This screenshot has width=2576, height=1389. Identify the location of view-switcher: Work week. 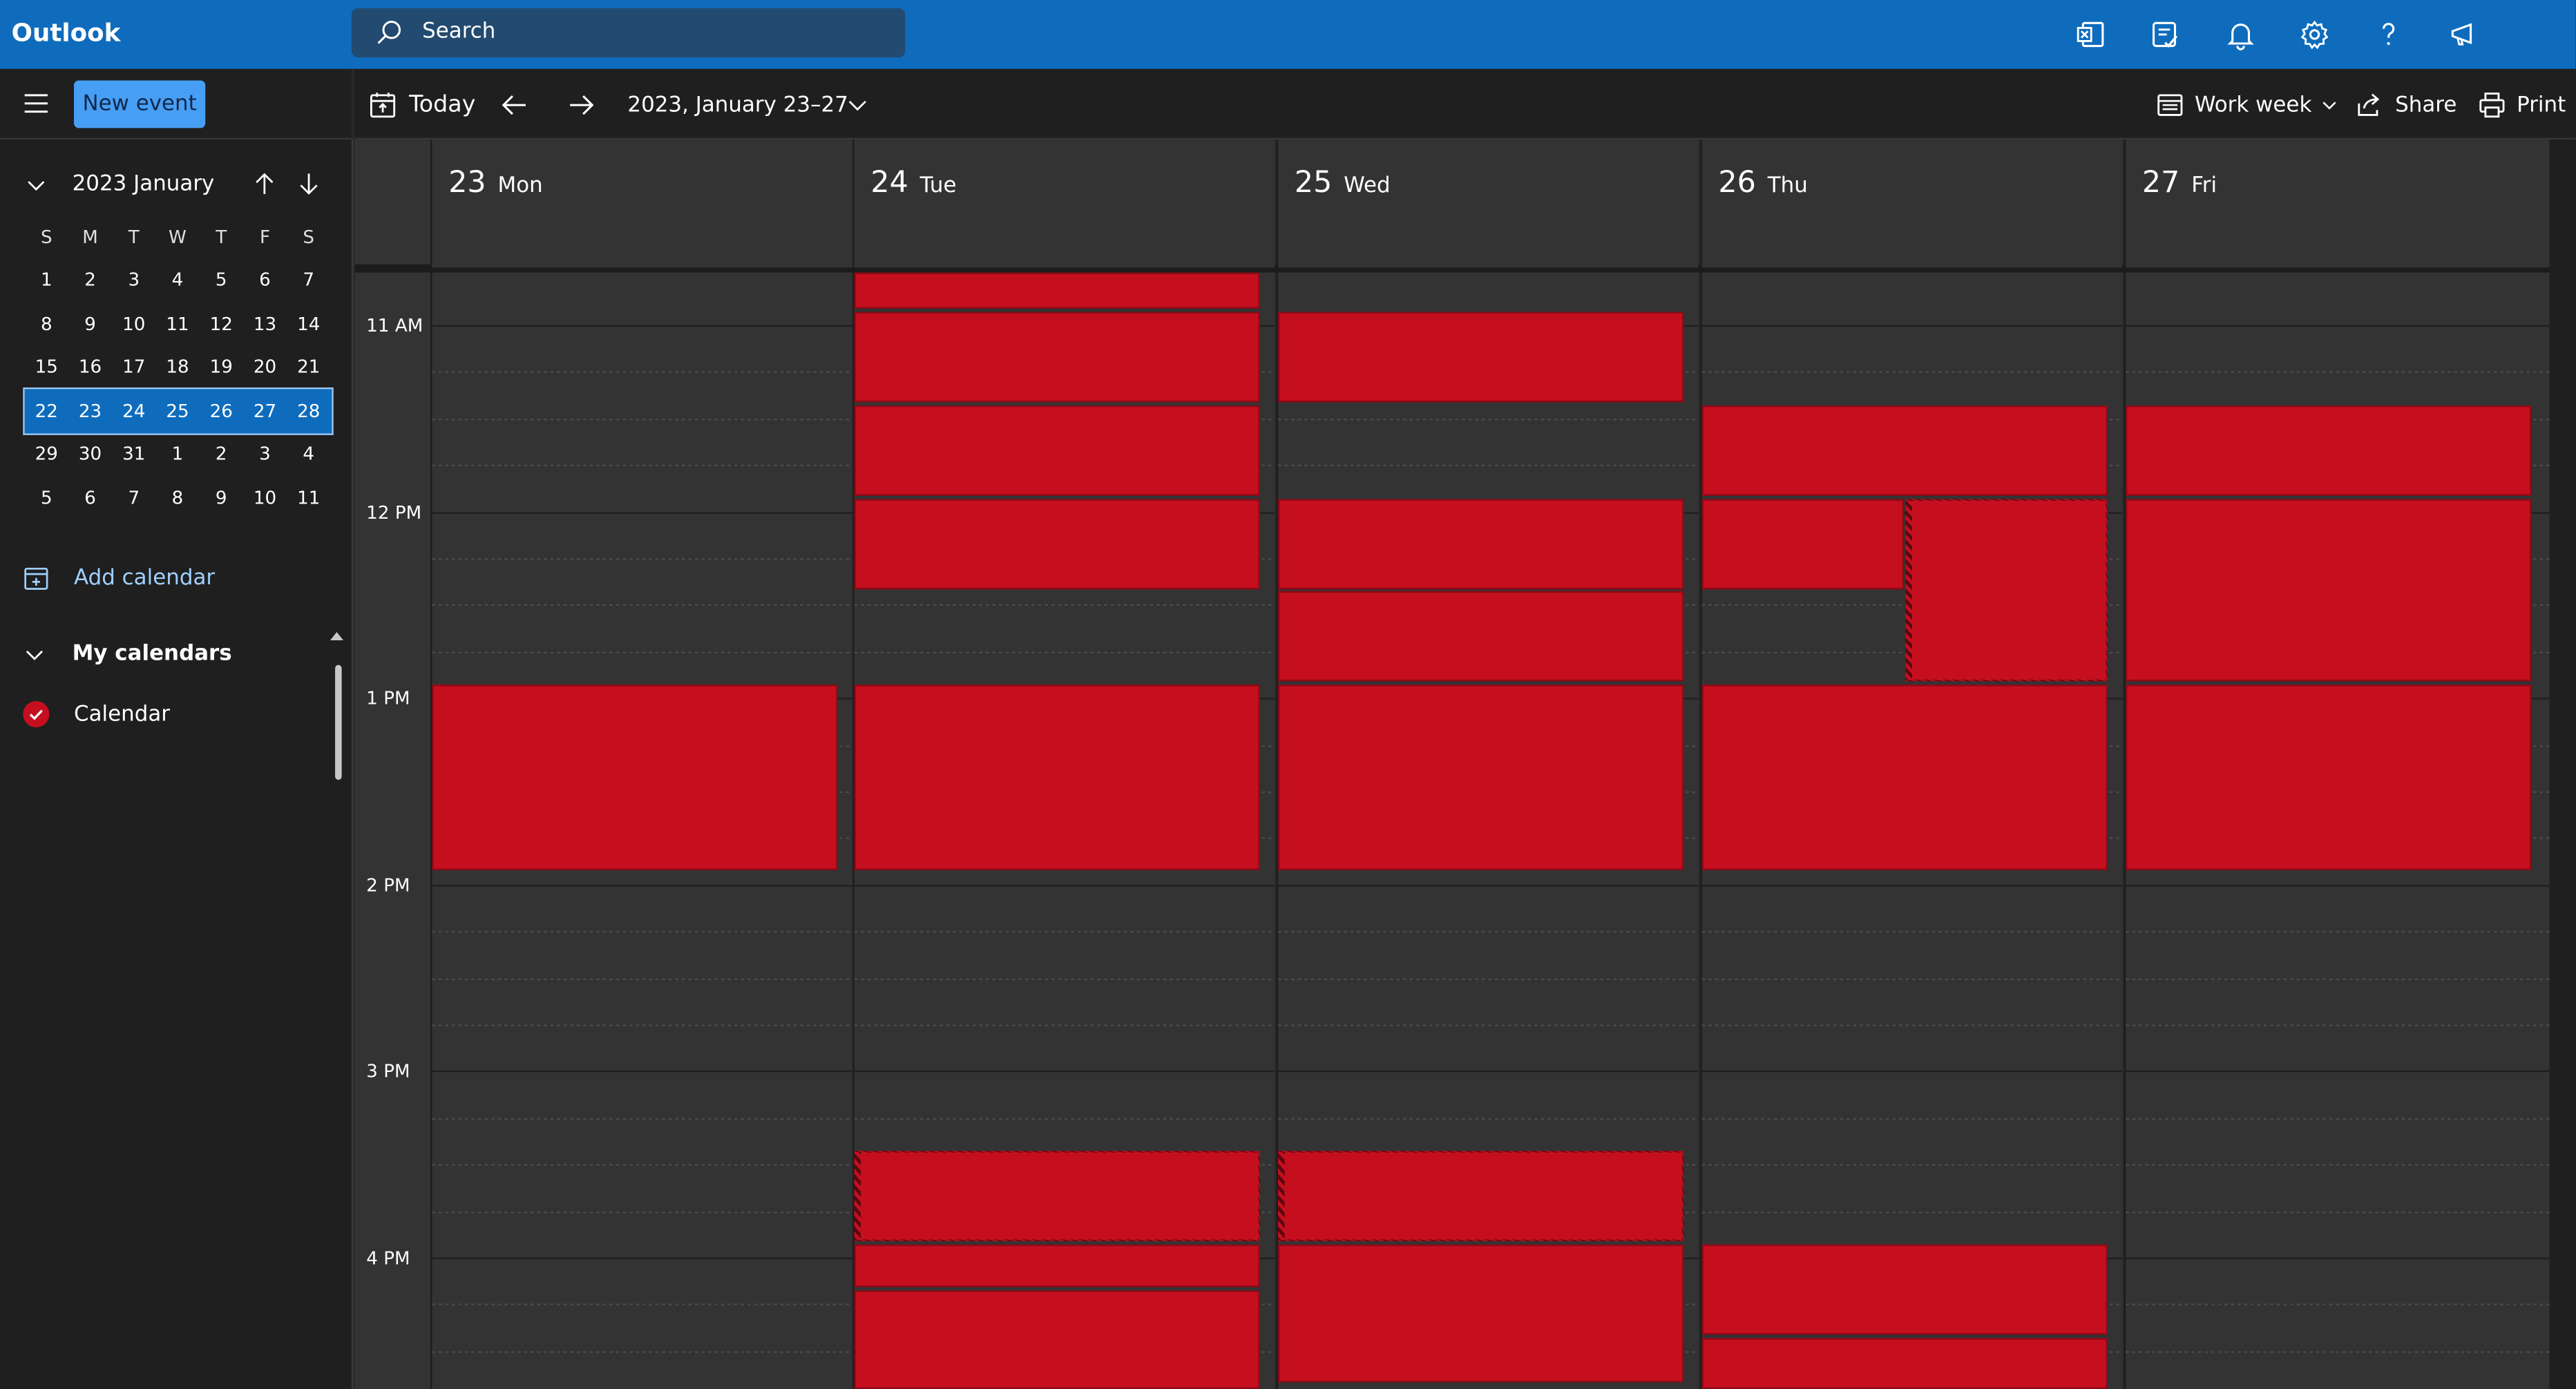
(2248, 105).